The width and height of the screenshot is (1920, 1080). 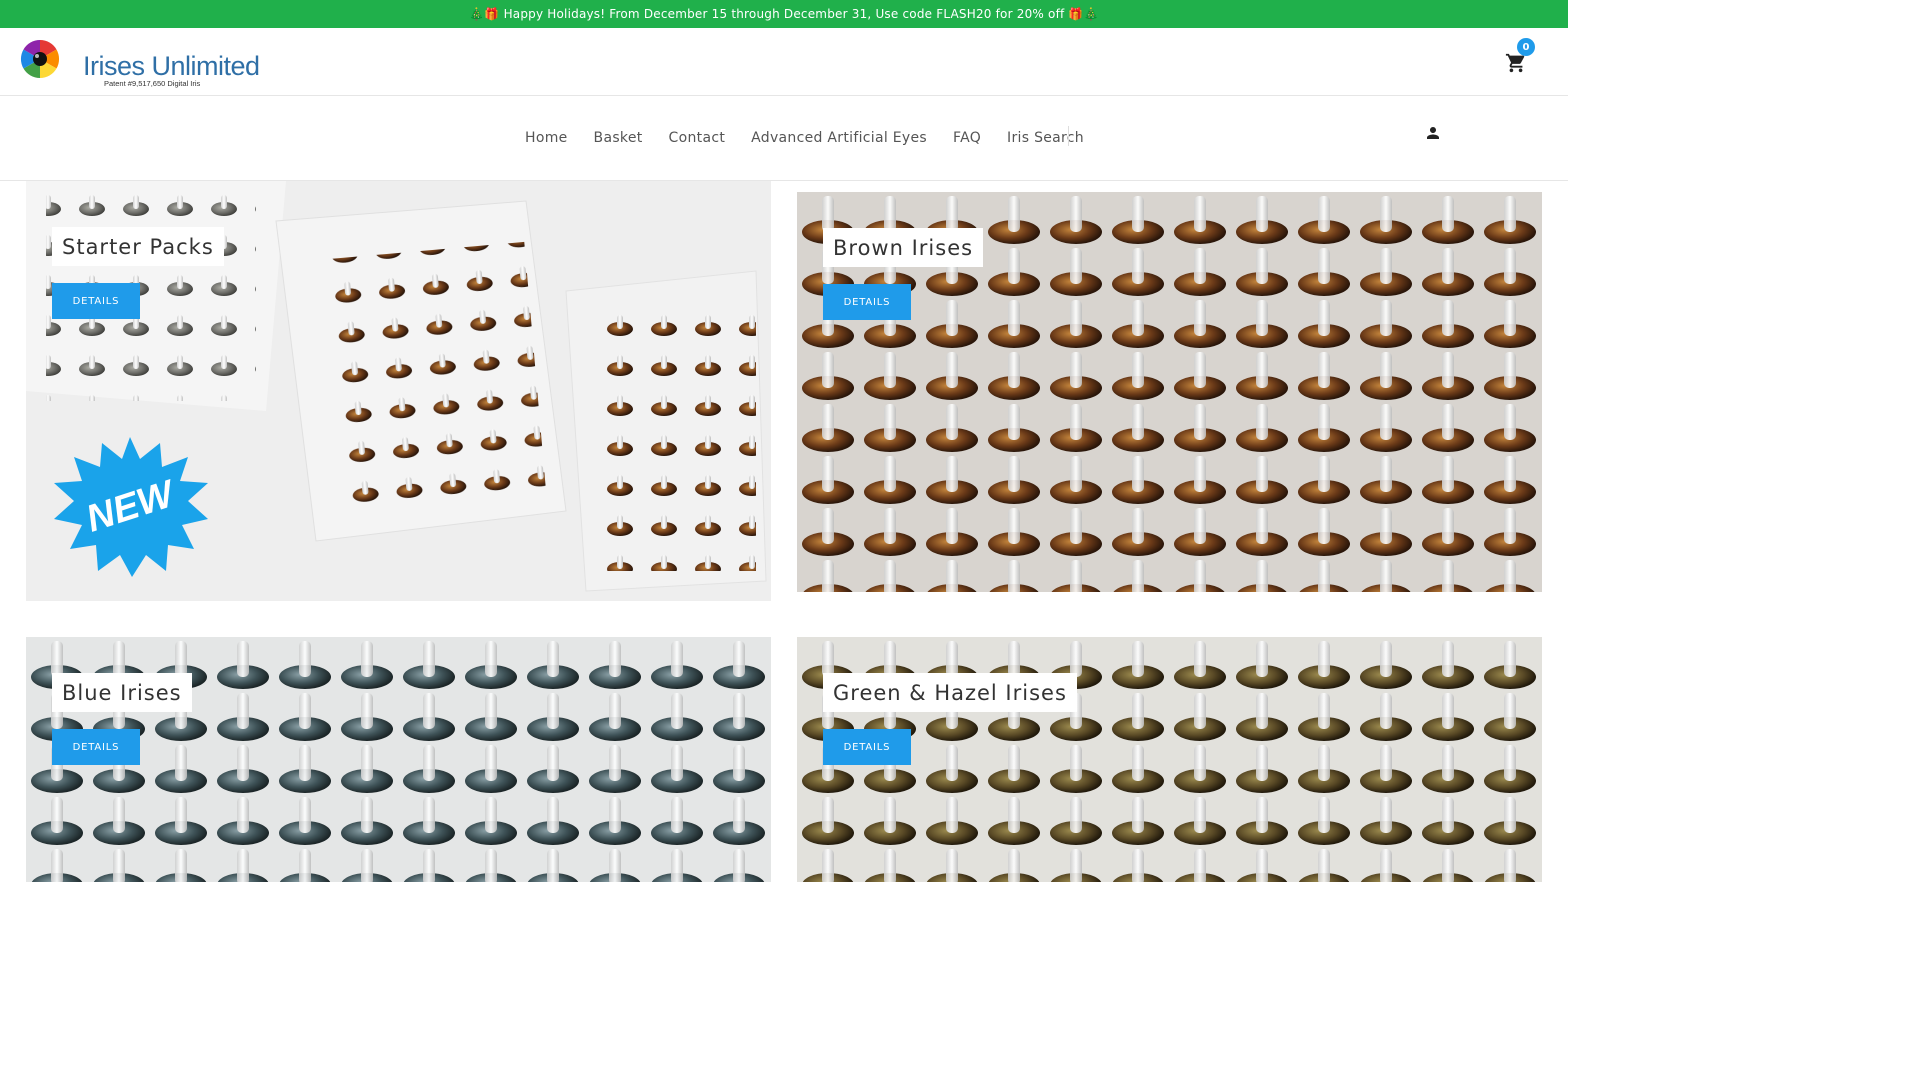 I want to click on logo-wordmark: Irises Unlimited, so click(x=171, y=66).